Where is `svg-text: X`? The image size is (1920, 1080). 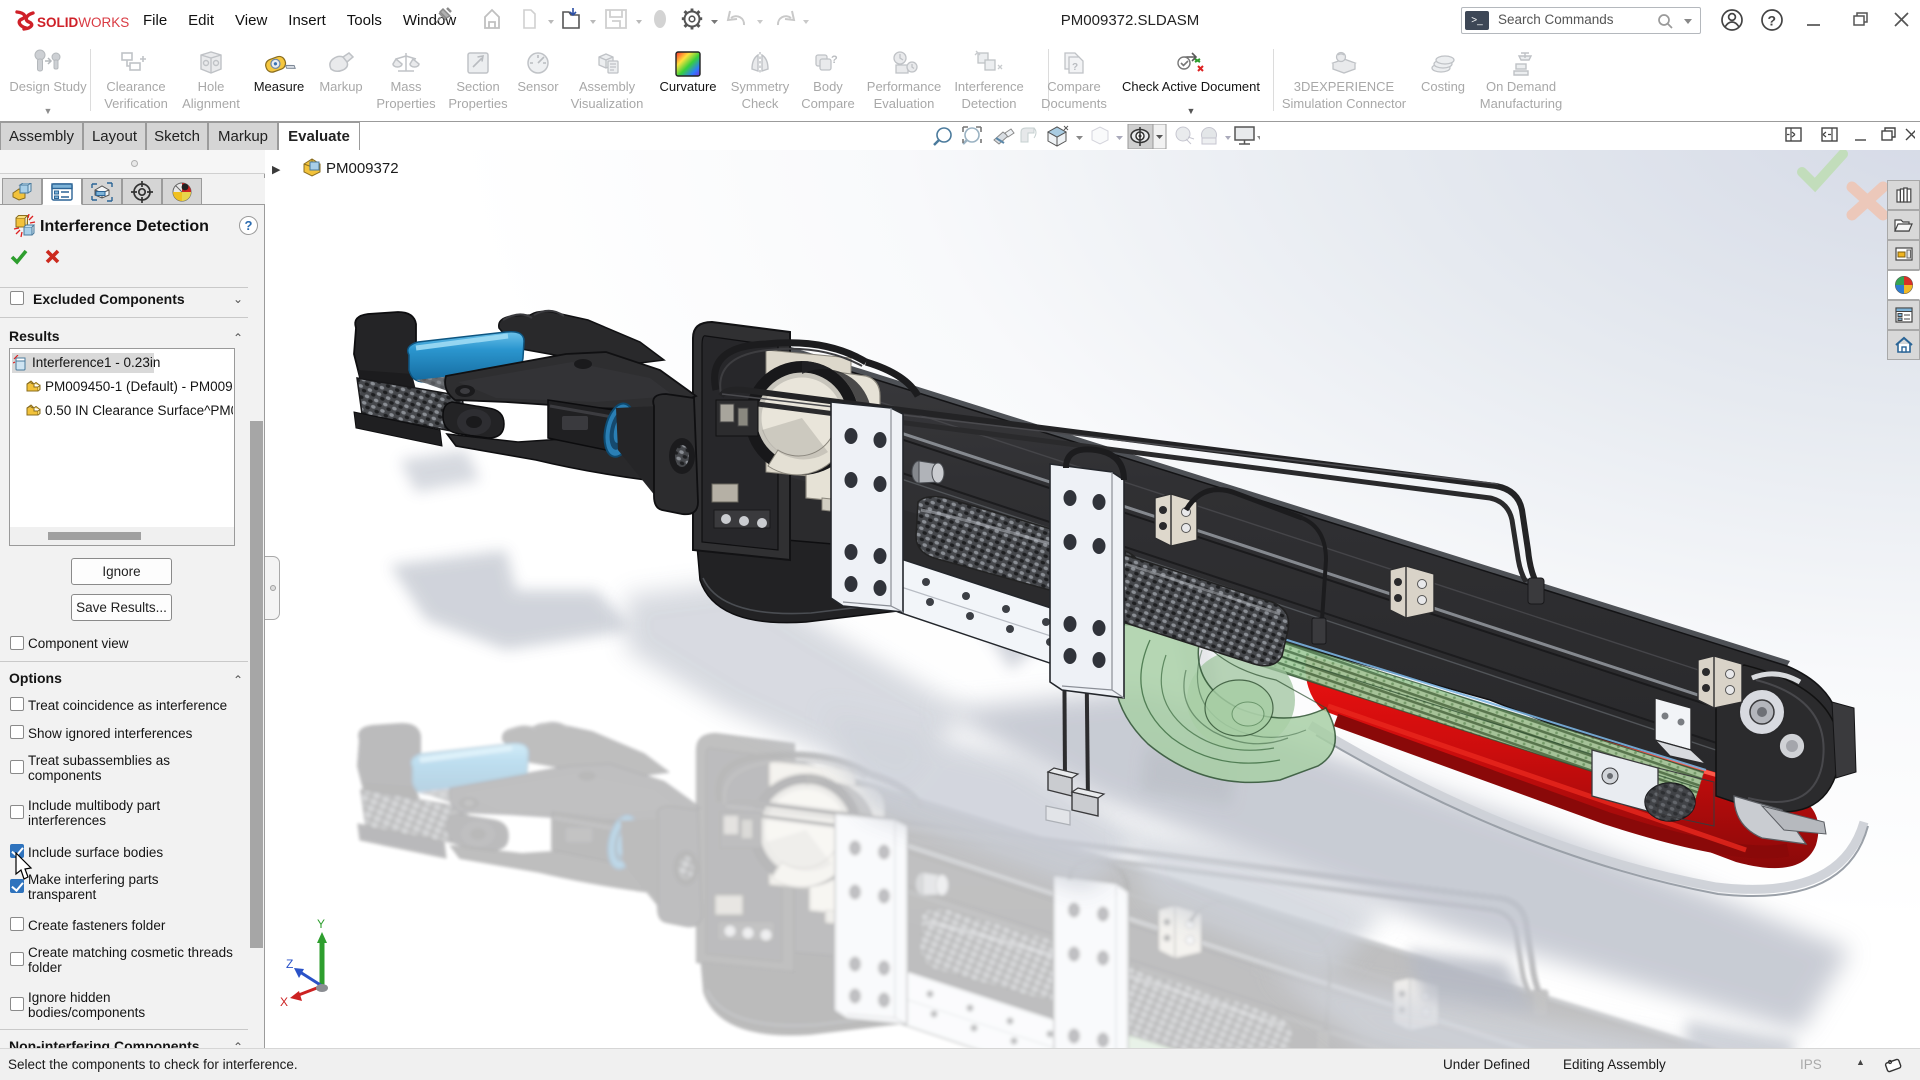
svg-text: X is located at coordinates (284, 1002).